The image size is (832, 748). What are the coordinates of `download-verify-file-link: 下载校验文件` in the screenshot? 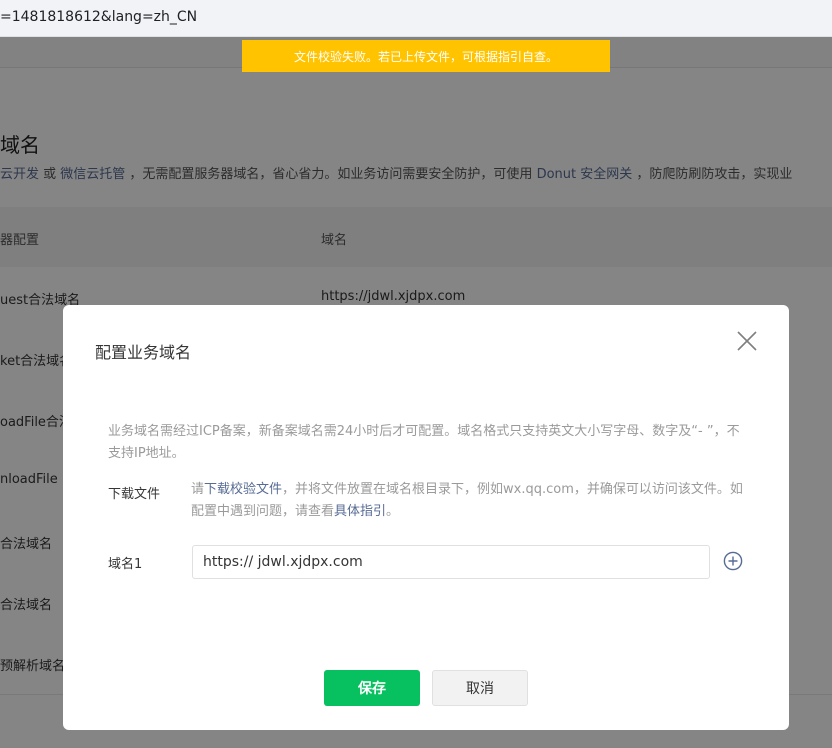 It's located at (243, 489).